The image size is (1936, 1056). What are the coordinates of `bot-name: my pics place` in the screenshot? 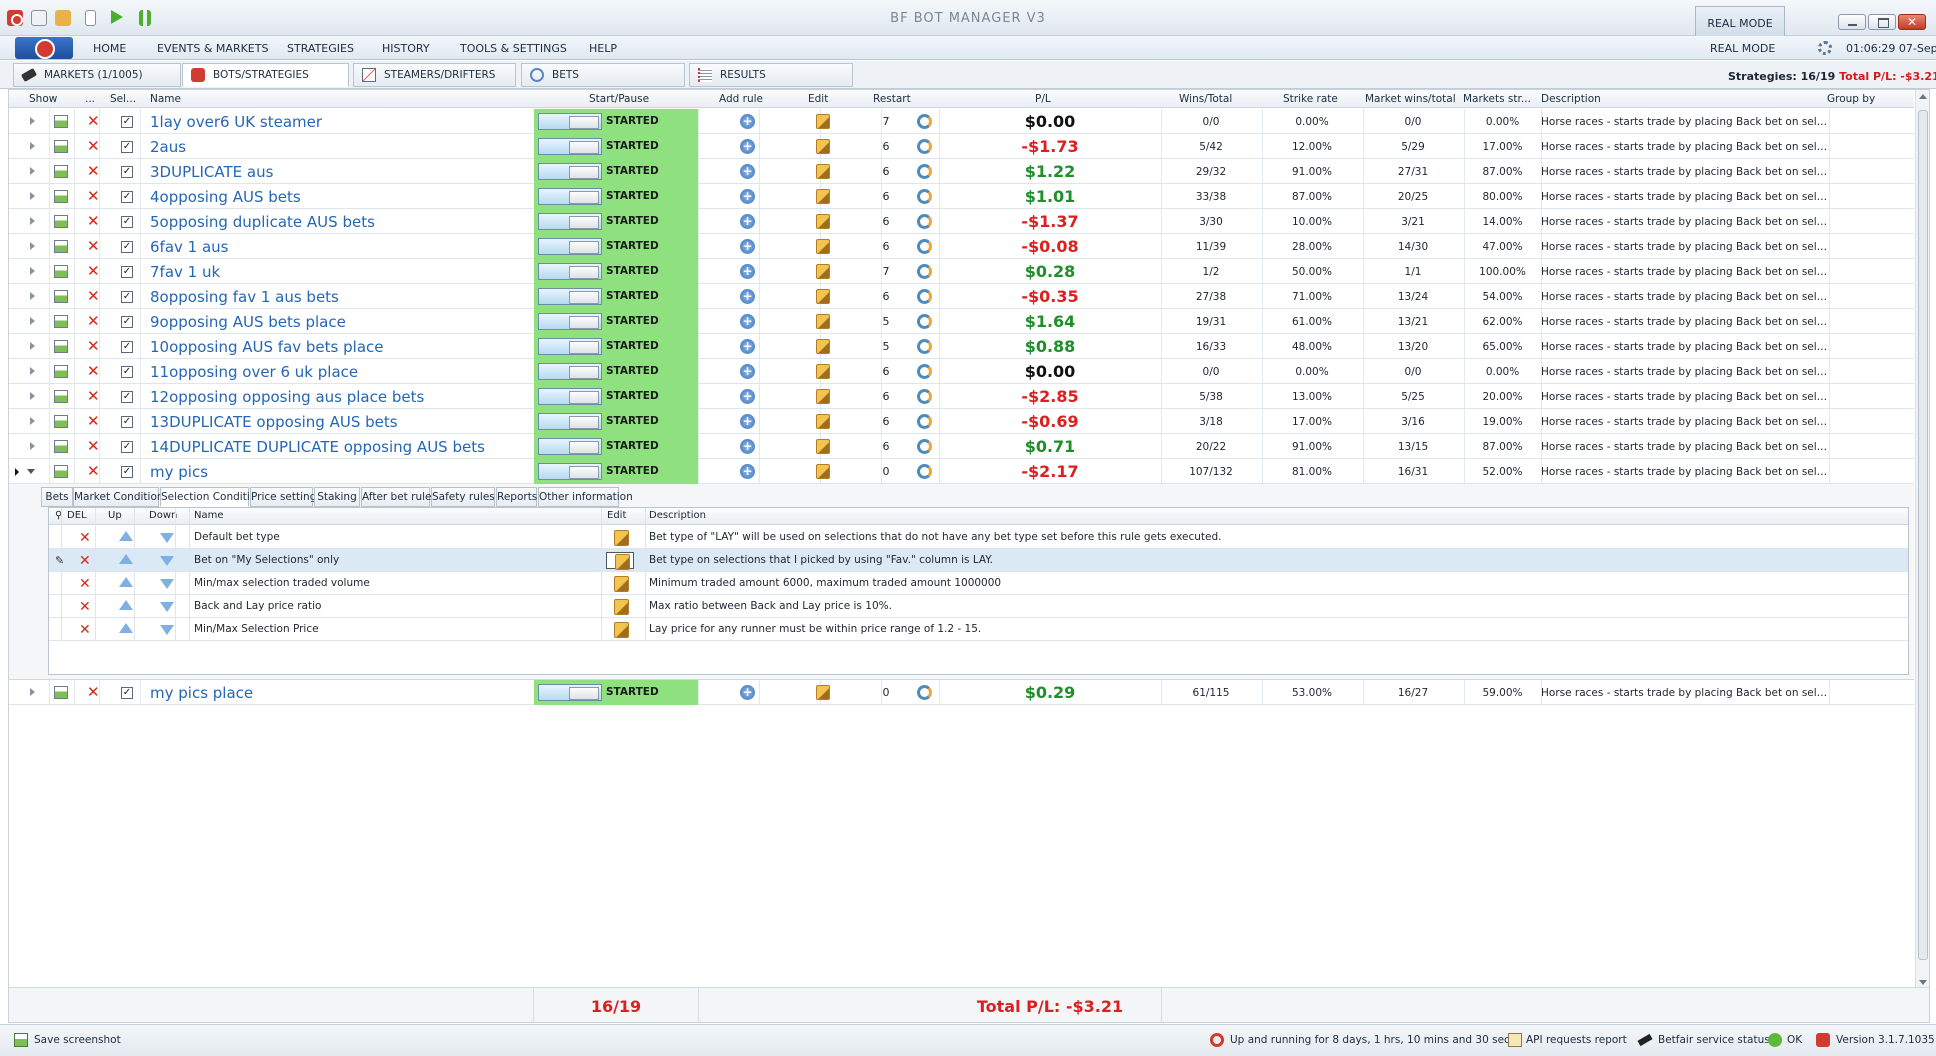 It's located at (201, 693).